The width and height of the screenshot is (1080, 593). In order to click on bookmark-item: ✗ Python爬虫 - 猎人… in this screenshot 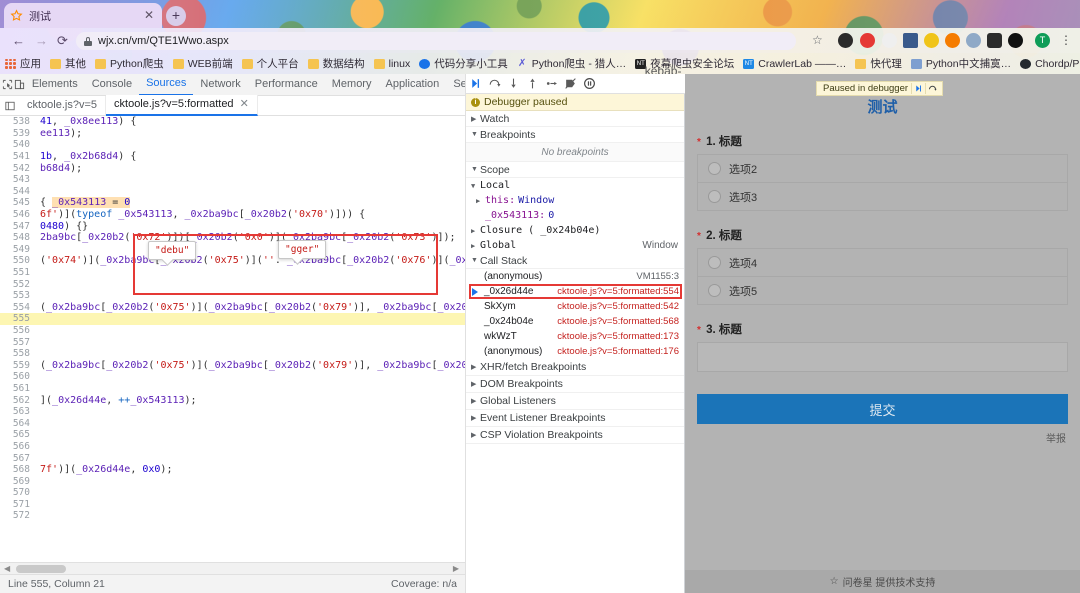, I will do `click(571, 63)`.